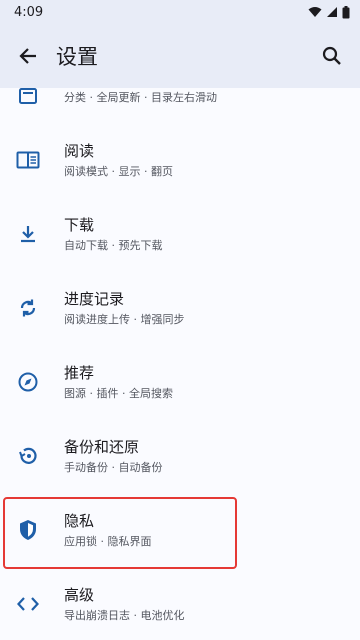 The image size is (360, 640). Describe the element at coordinates (79, 520) in the screenshot. I see `settings-item-title: 隐私` at that location.